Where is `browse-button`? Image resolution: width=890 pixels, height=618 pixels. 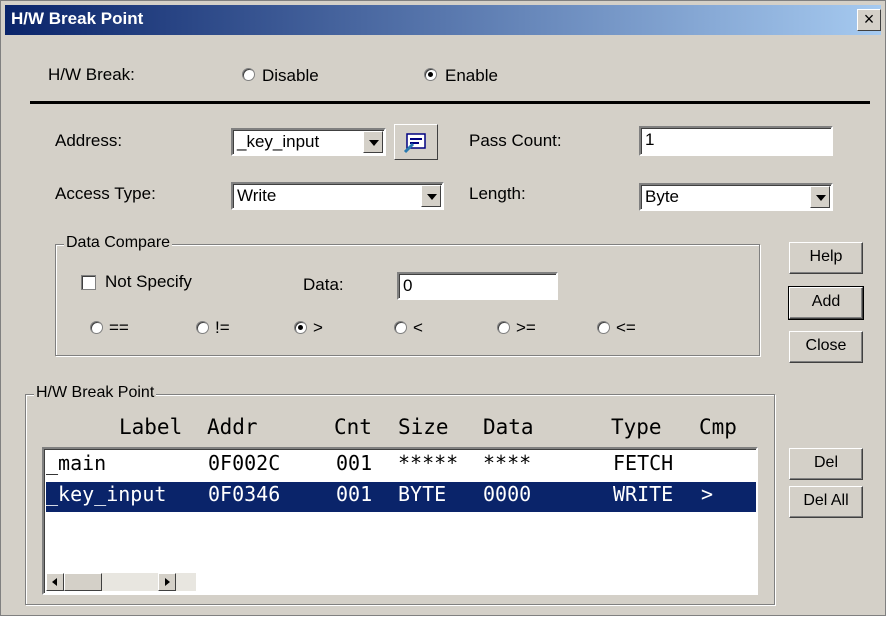
browse-button is located at coordinates (416, 142).